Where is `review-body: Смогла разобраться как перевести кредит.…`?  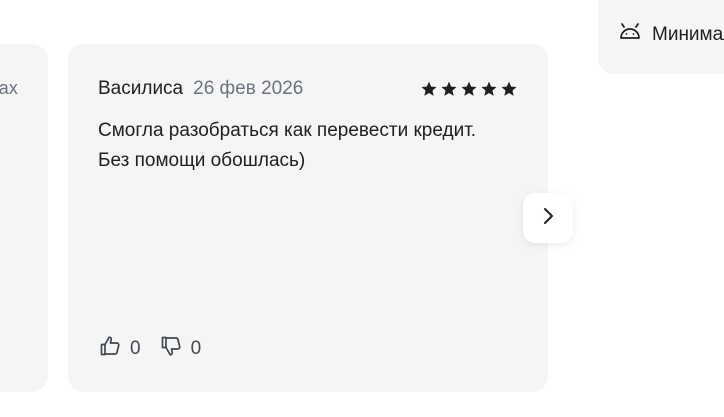
review-body: Смогла разобраться как перевести кредит.… is located at coordinates (308, 146).